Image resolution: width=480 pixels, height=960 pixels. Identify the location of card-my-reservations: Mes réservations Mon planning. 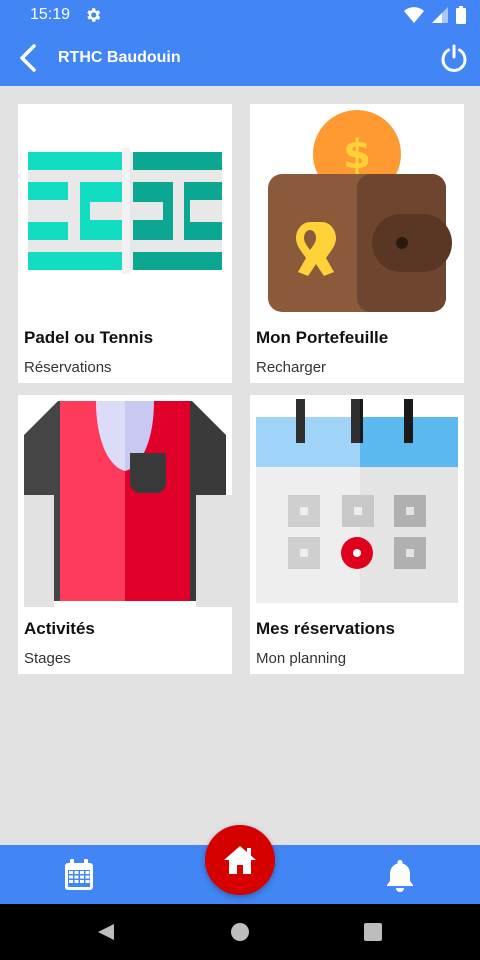
(357, 534).